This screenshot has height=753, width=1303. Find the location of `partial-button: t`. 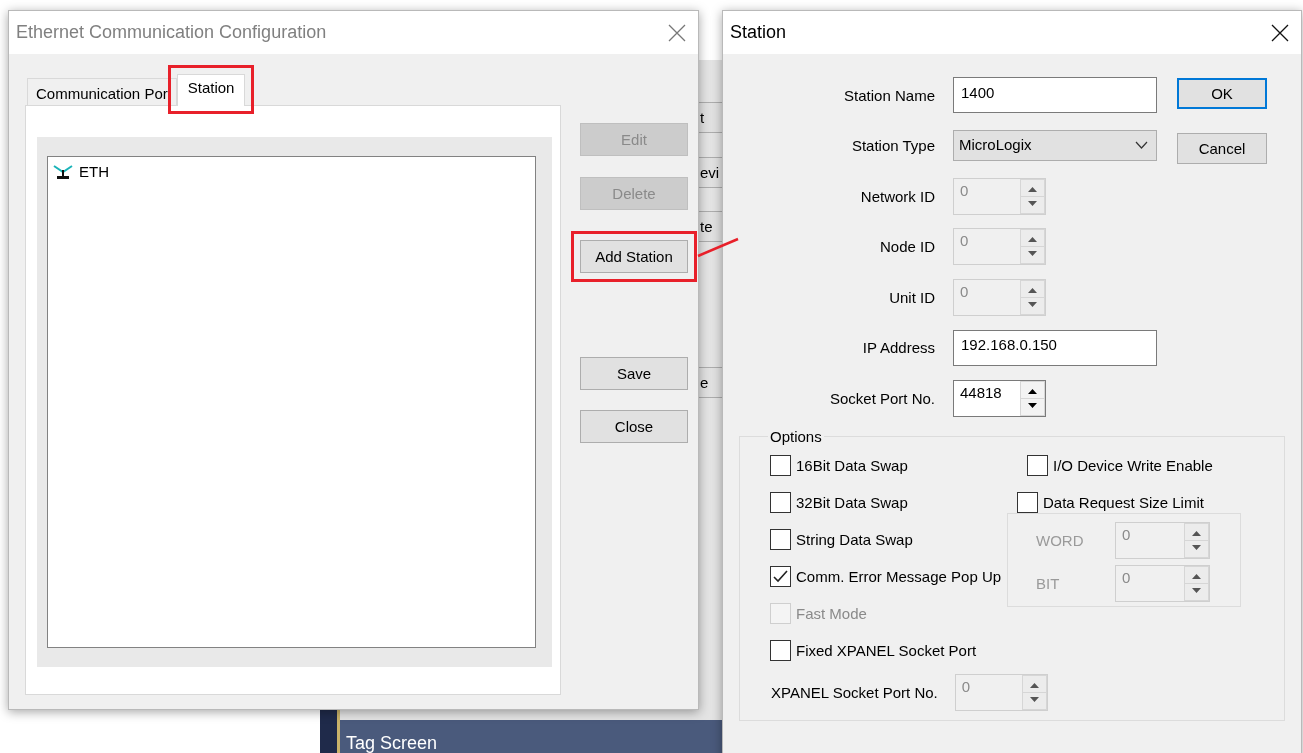

partial-button: t is located at coordinates (710, 117).